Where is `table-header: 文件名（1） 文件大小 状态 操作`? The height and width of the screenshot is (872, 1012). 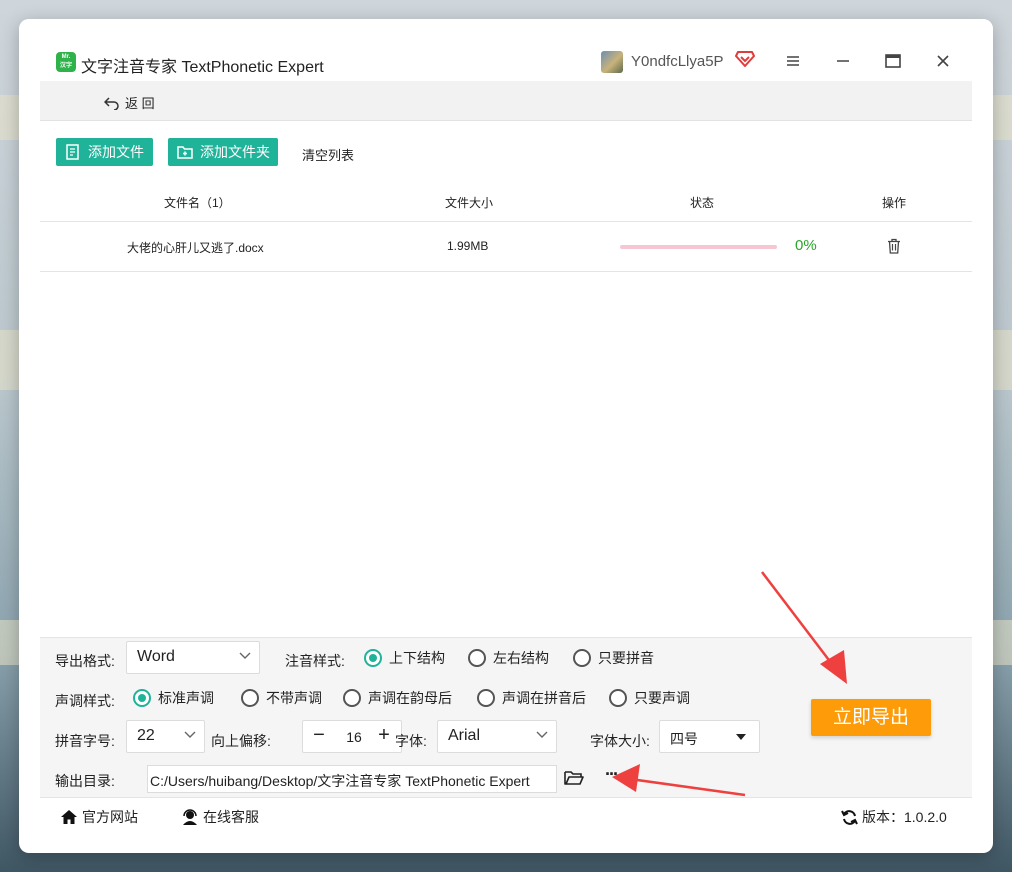 table-header: 文件名（1） 文件大小 状态 操作 is located at coordinates (506, 205).